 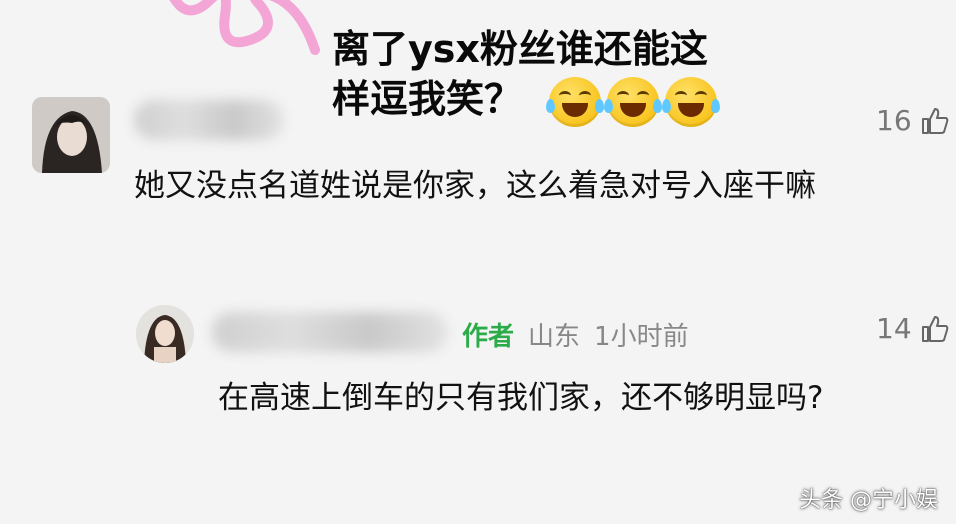 What do you see at coordinates (427, 99) in the screenshot?
I see `caption-line-2: 样逗我笑？` at bounding box center [427, 99].